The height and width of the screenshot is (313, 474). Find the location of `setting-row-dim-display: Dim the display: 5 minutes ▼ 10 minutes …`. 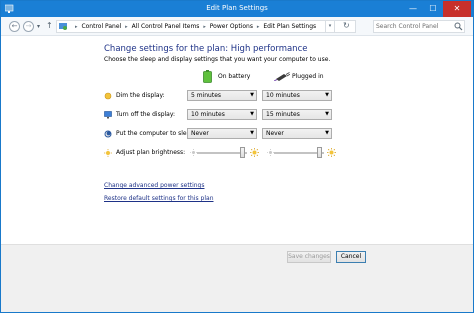

setting-row-dim-display: Dim the display: 5 minutes ▼ 10 minutes … is located at coordinates (234, 96).